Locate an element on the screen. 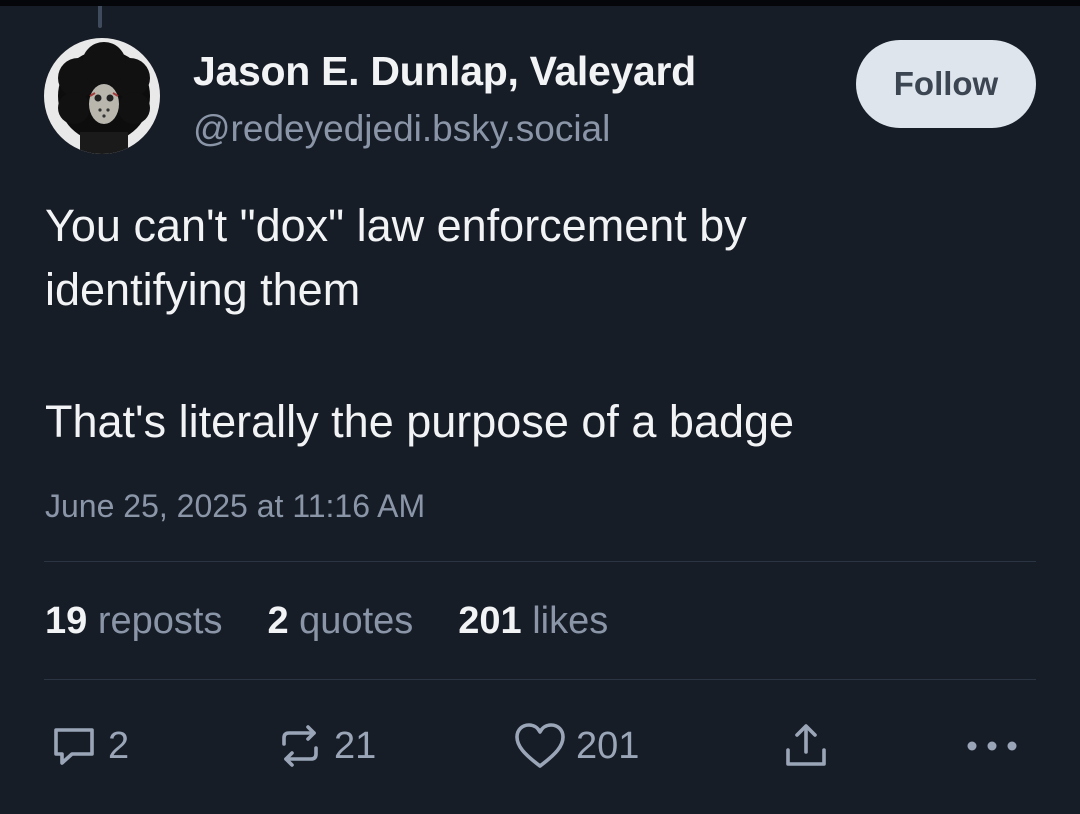 The width and height of the screenshot is (1080, 814). more-options-button is located at coordinates (992, 746).